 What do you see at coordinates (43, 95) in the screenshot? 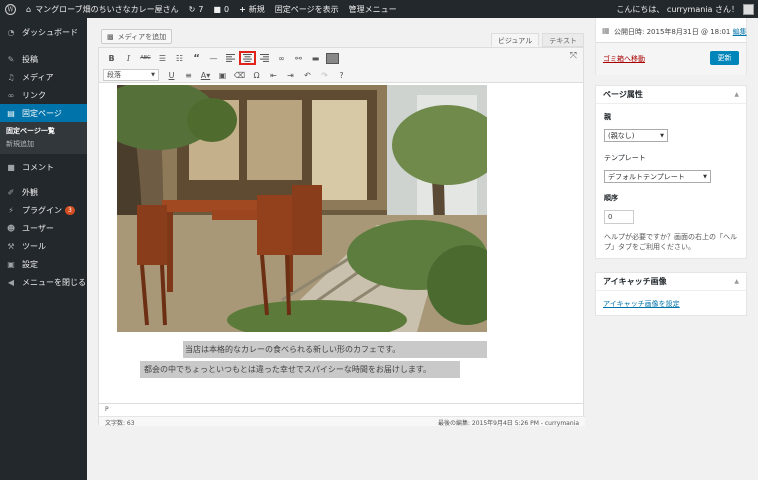
I see `sidebar-item-links: ∞ リンク` at bounding box center [43, 95].